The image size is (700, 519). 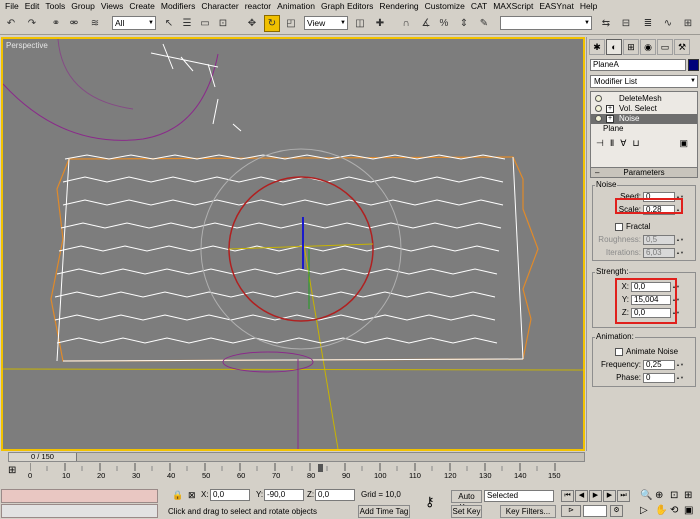 What do you see at coordinates (284, 495) in the screenshot?
I see `y-coord-field: -90,0` at bounding box center [284, 495].